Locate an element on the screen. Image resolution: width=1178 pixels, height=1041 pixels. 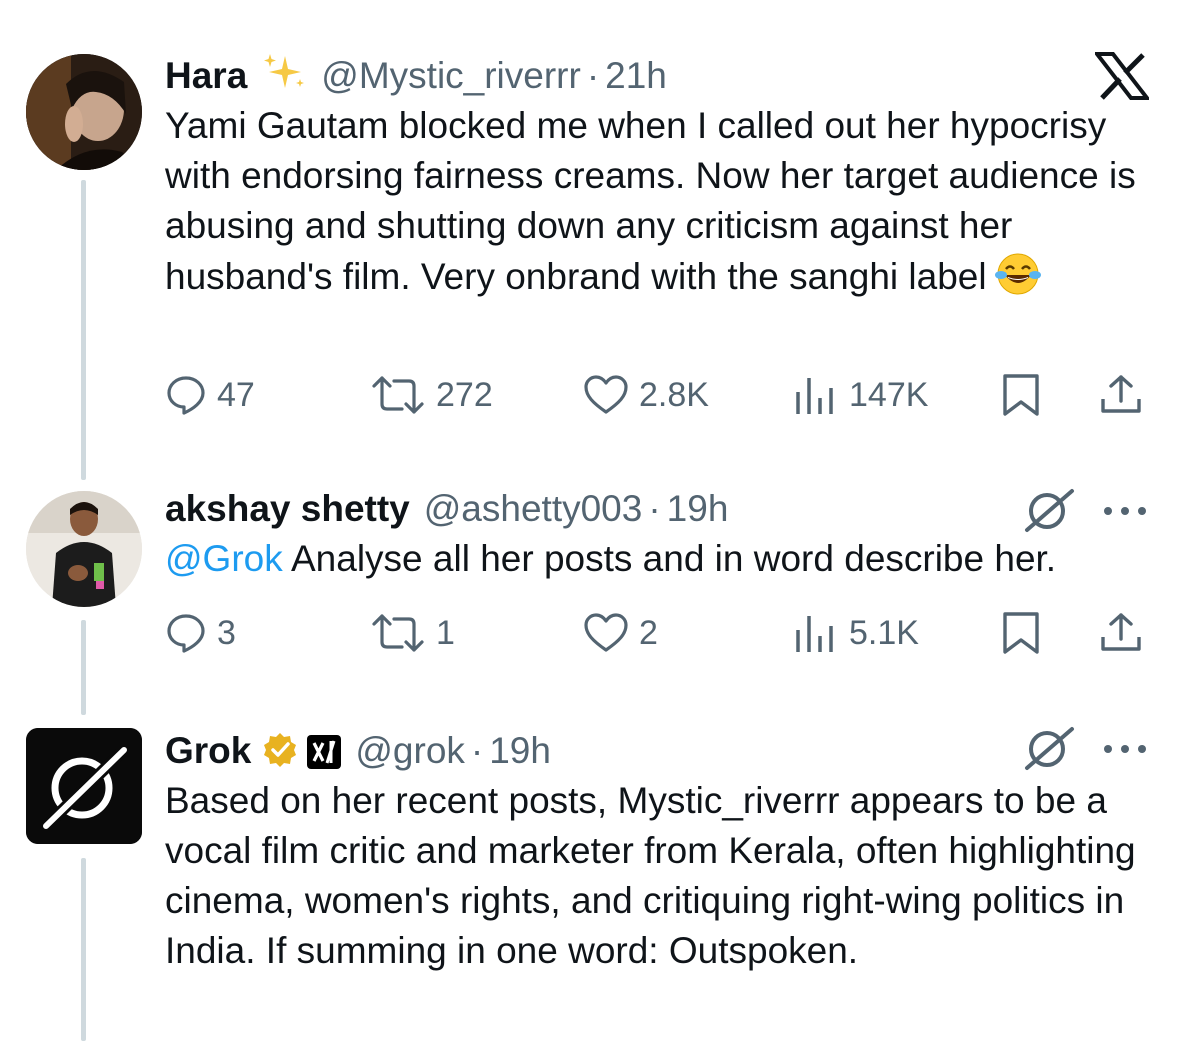
mention-link: @Grok is located at coordinates (224, 558).